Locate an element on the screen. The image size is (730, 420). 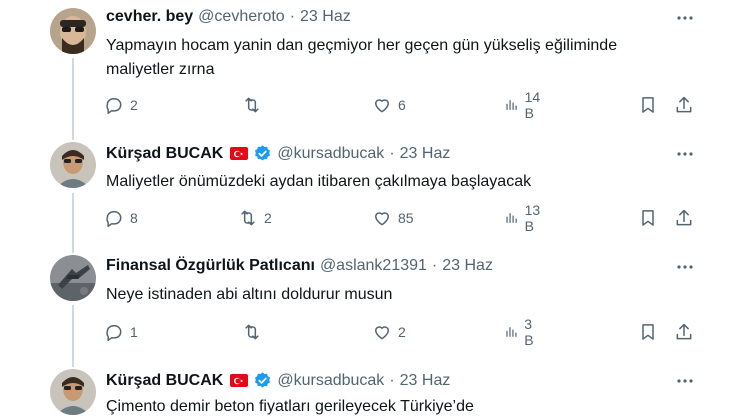
reply-button: 2 is located at coordinates (121, 105).